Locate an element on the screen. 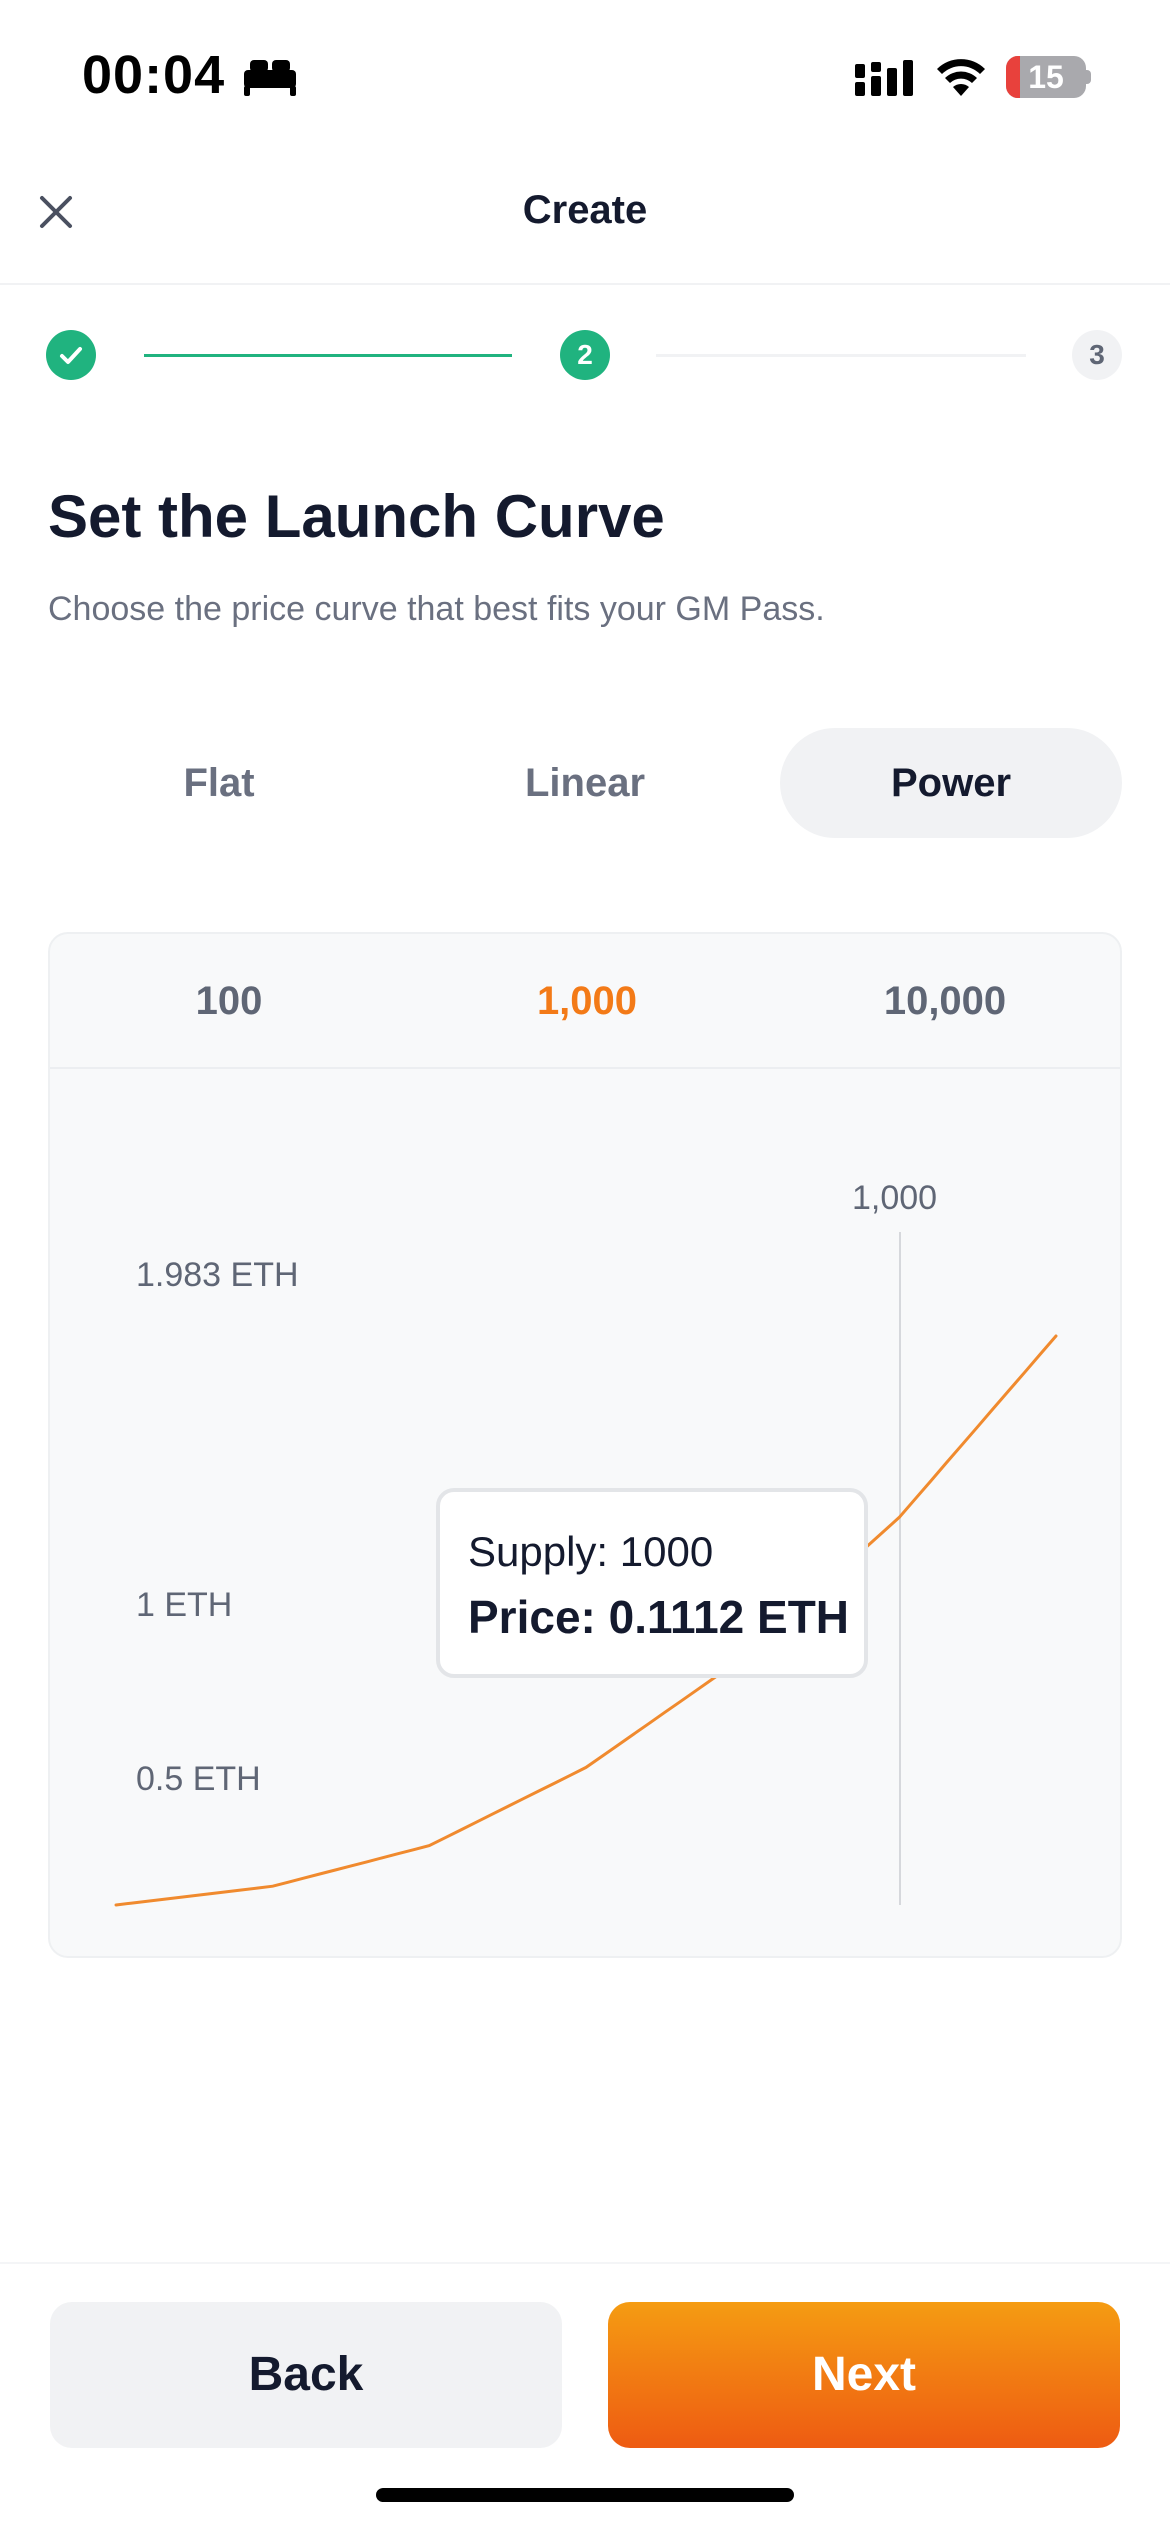  supply-tab-10000: 10,000 is located at coordinates (943, 1001).